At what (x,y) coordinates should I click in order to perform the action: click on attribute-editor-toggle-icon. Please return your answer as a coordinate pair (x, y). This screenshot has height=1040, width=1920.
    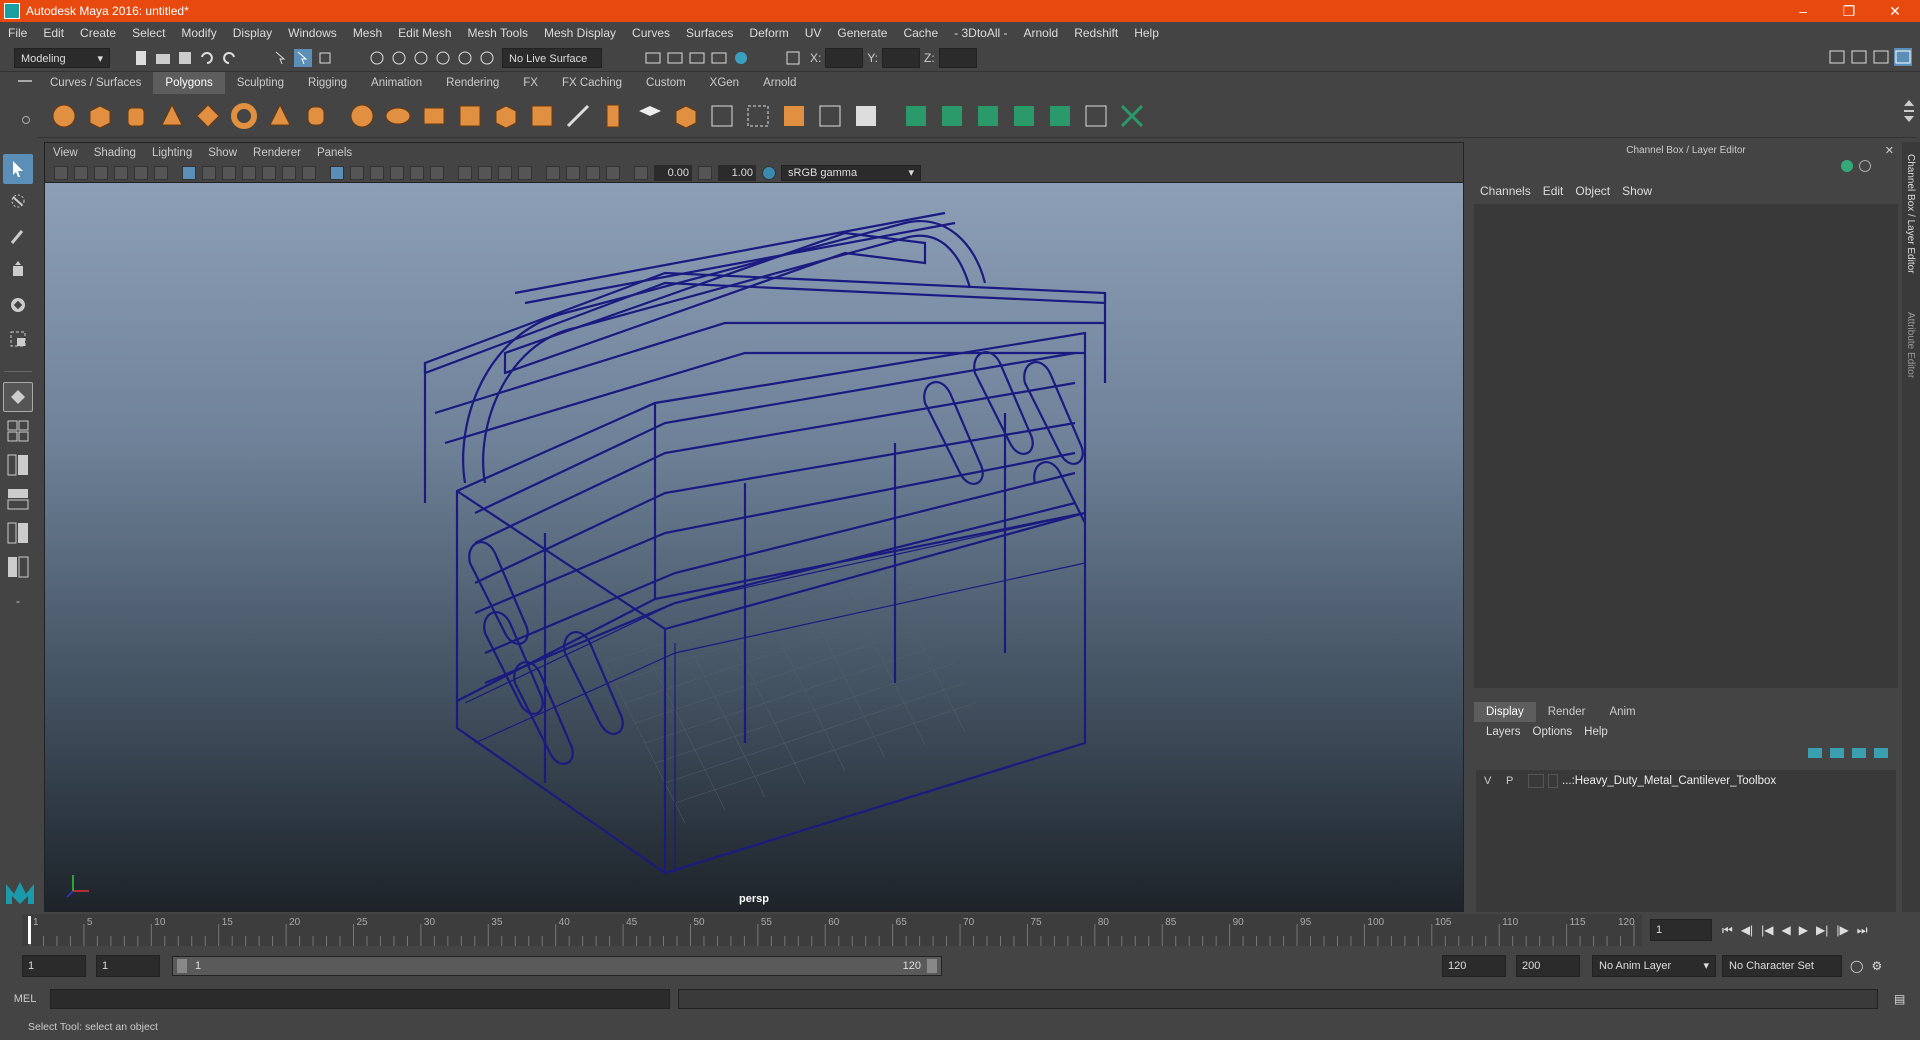
    Looking at the image, I should click on (1859, 57).